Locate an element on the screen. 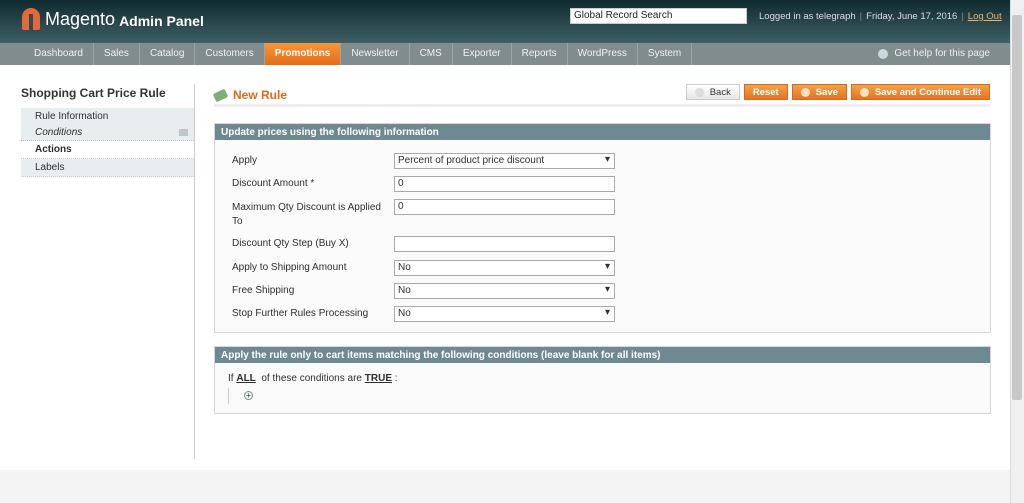  nav-catalog: Catalog is located at coordinates (168, 54).